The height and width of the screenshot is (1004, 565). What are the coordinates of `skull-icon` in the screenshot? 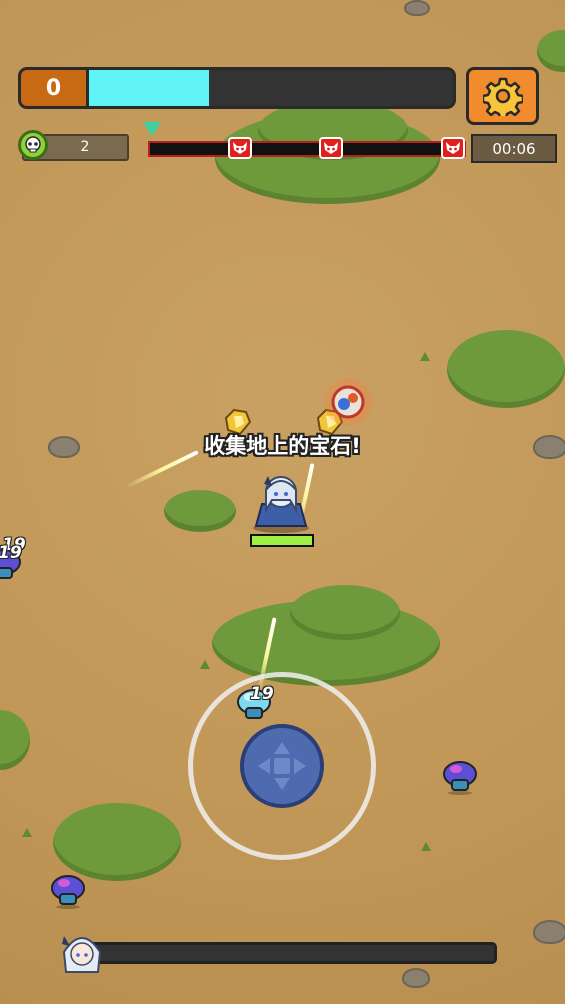 It's located at (33, 145).